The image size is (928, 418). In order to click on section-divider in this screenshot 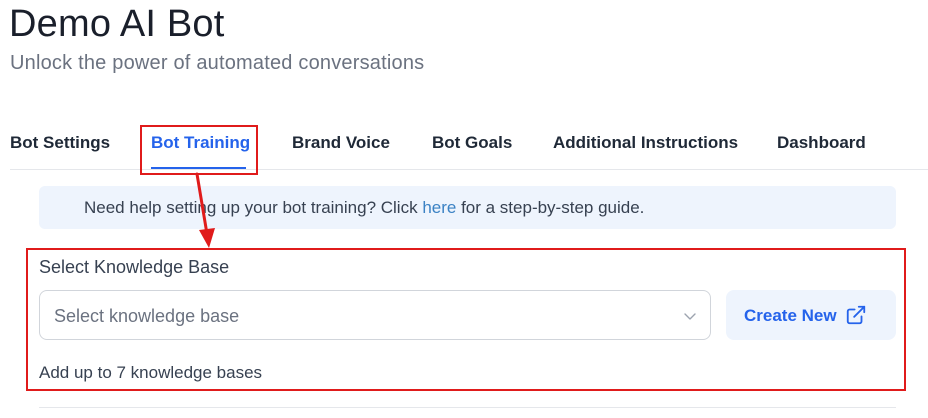, I will do `click(467, 407)`.